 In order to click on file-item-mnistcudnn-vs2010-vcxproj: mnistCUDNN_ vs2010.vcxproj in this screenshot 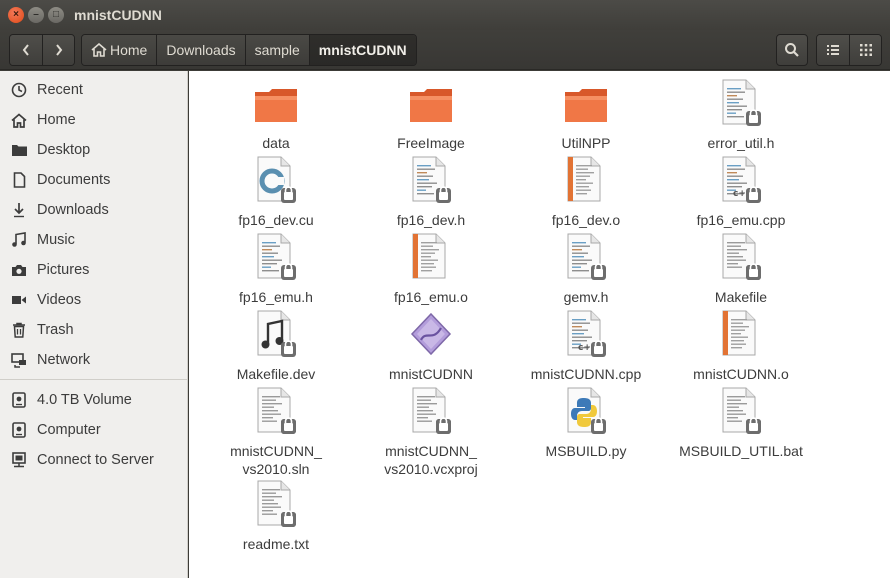, I will do `click(431, 437)`.